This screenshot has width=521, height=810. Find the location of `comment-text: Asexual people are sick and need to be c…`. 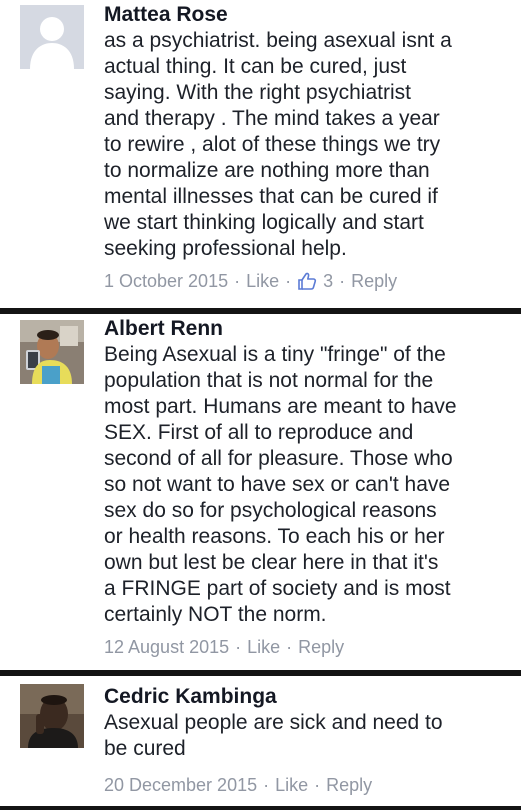

comment-text: Asexual people are sick and need to be c… is located at coordinates (273, 735).